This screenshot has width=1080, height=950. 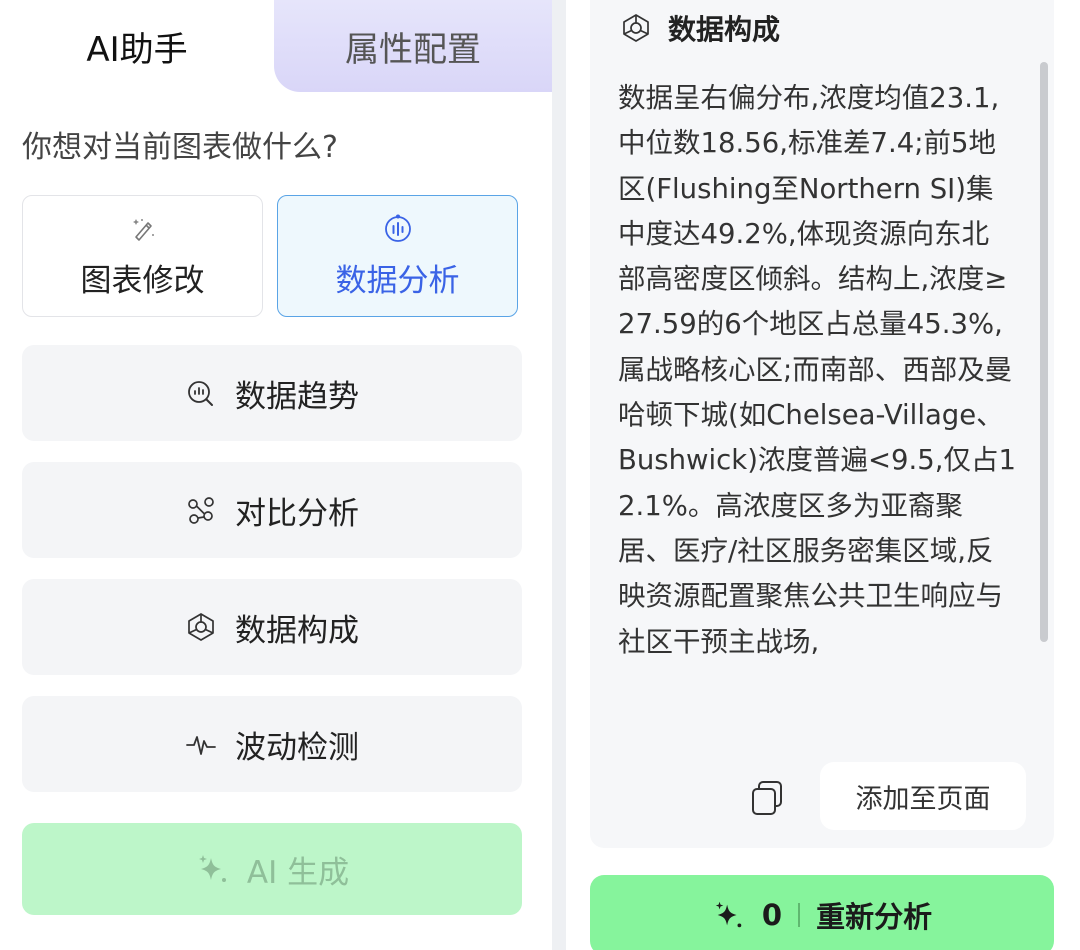 I want to click on pulse-wave-icon, so click(x=201, y=745).